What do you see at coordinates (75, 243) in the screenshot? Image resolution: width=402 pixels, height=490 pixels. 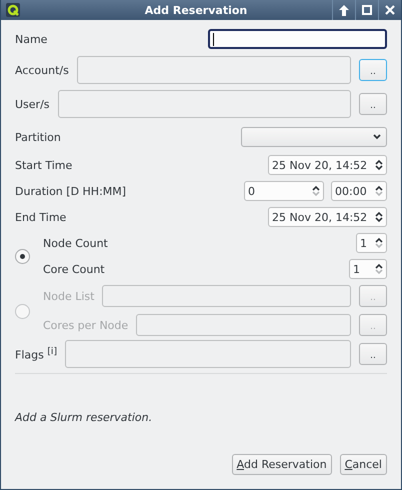 I see `field-label: Node Count` at bounding box center [75, 243].